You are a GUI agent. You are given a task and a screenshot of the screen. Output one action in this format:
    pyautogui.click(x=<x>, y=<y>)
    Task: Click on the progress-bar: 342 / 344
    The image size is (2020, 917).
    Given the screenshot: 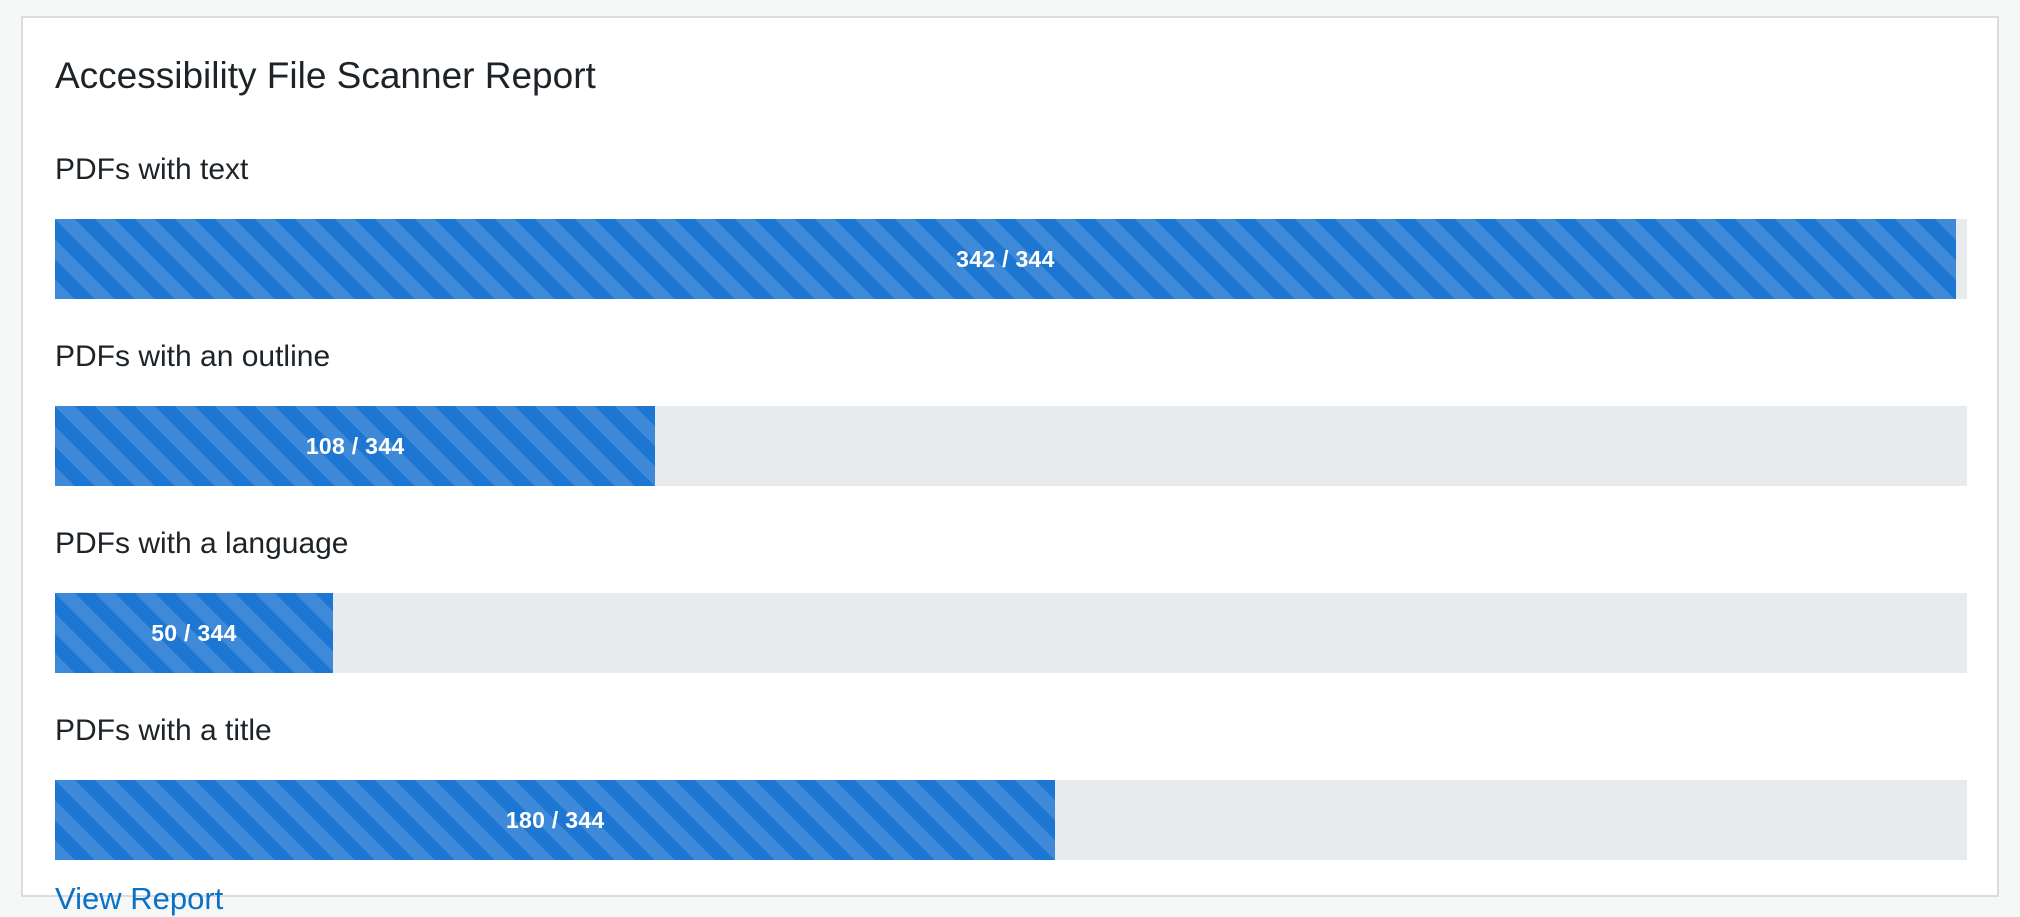 What is the action you would take?
    pyautogui.click(x=1005, y=259)
    